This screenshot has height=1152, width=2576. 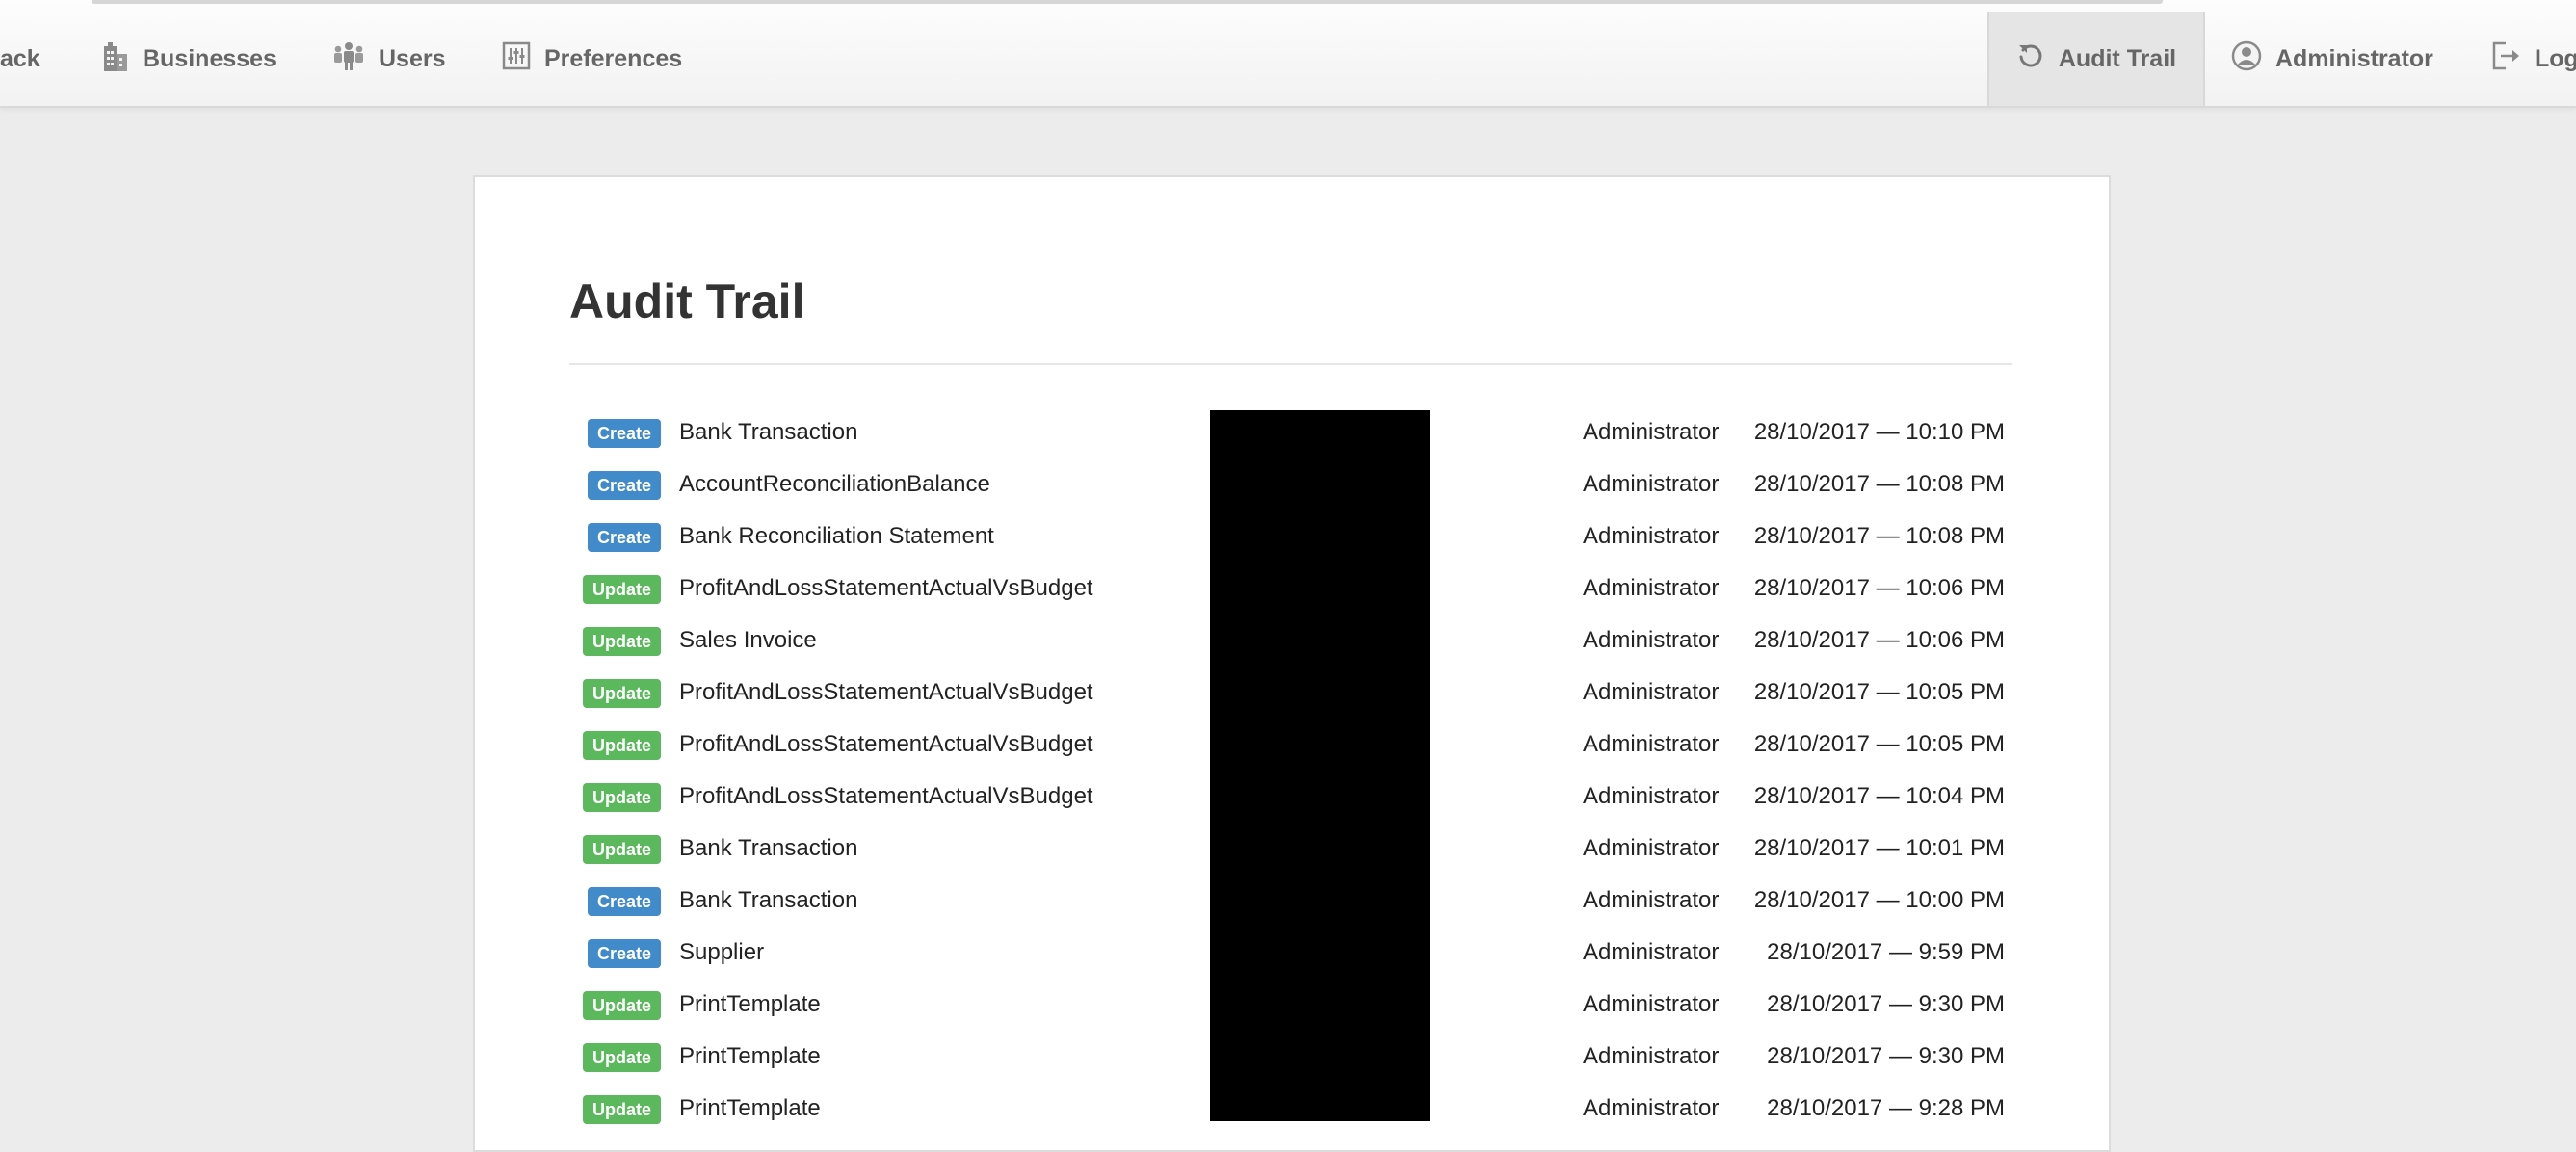 I want to click on nav-users-label: Users, so click(x=413, y=58).